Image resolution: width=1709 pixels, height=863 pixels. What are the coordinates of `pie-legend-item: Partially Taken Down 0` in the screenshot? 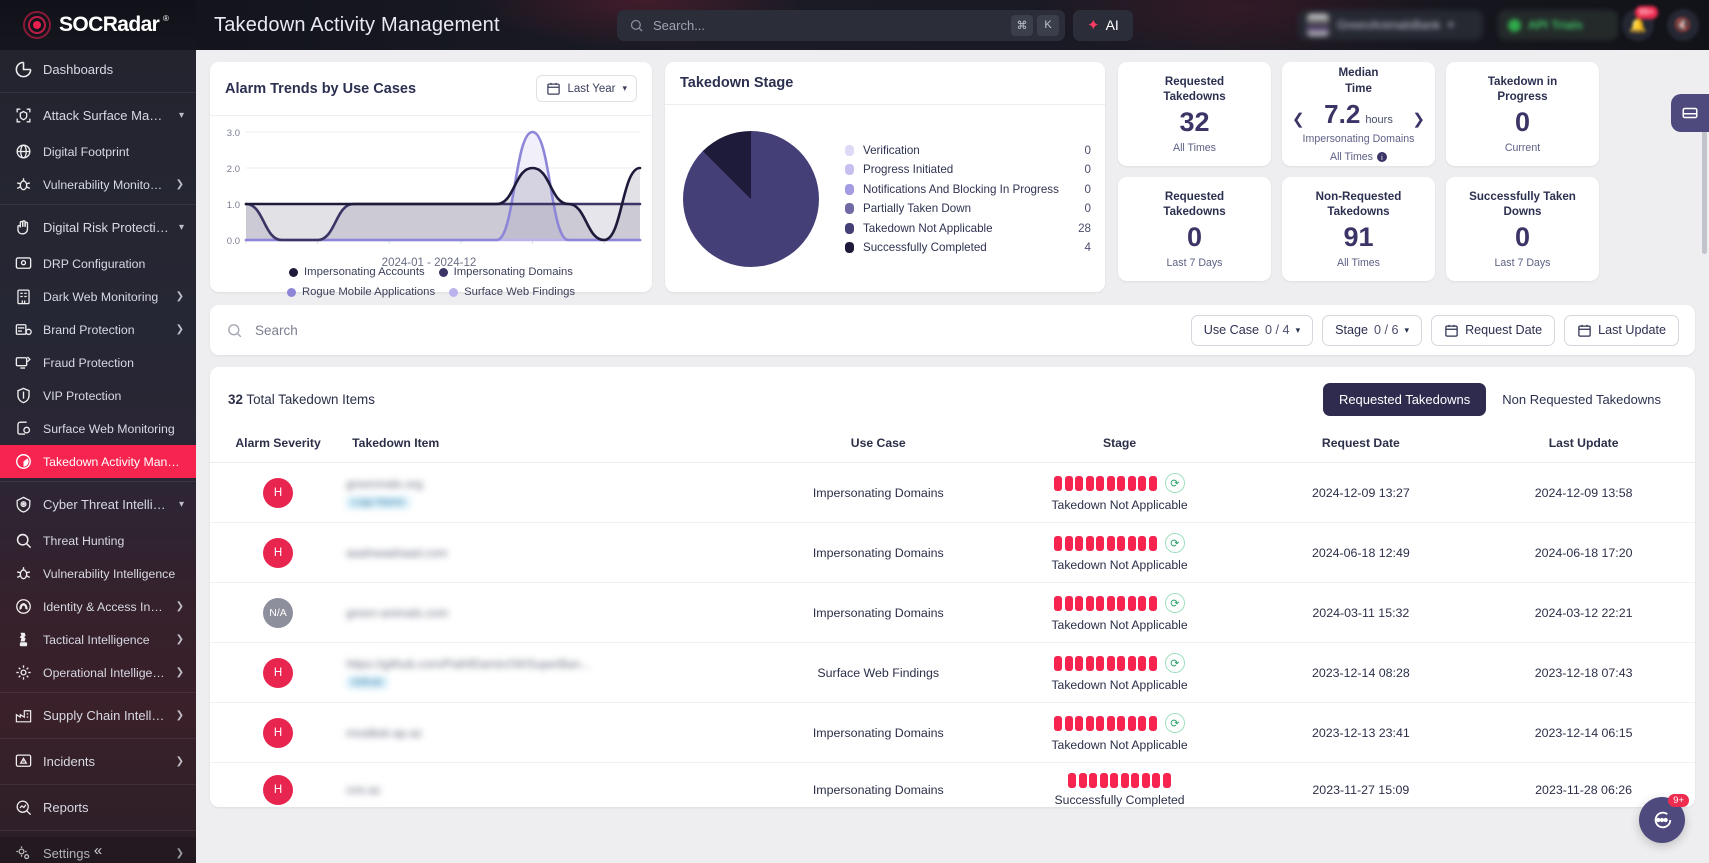 It's located at (968, 208).